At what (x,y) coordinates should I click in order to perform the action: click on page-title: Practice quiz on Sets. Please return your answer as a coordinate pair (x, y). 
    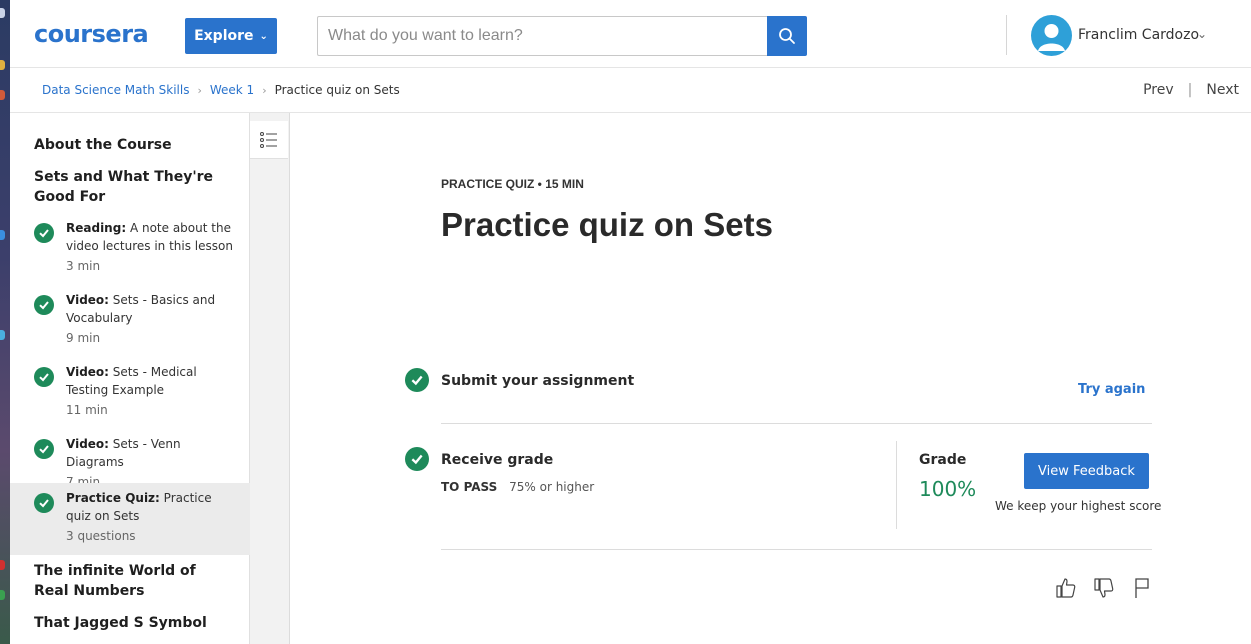
    Looking at the image, I should click on (607, 224).